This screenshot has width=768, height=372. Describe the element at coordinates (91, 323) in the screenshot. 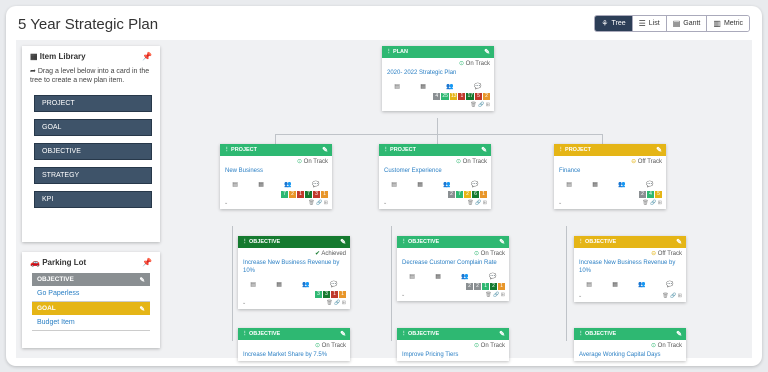

I see `parking-lot-item-name: Budget Item` at that location.